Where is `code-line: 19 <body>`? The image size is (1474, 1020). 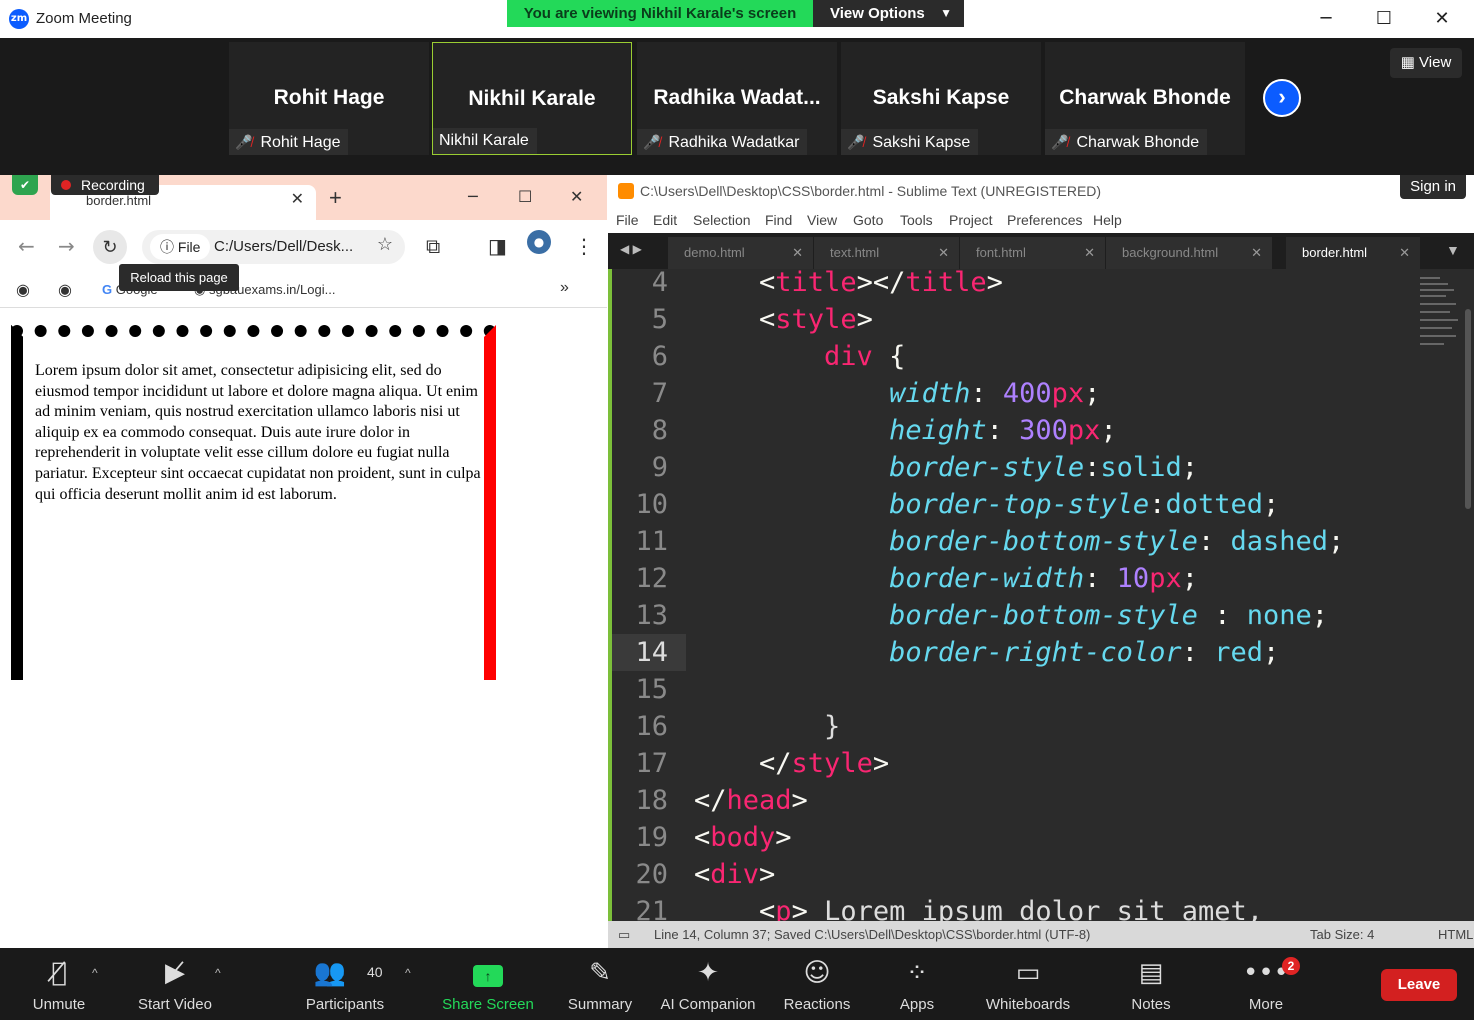
code-line: 19 <body> is located at coordinates (1042, 837).